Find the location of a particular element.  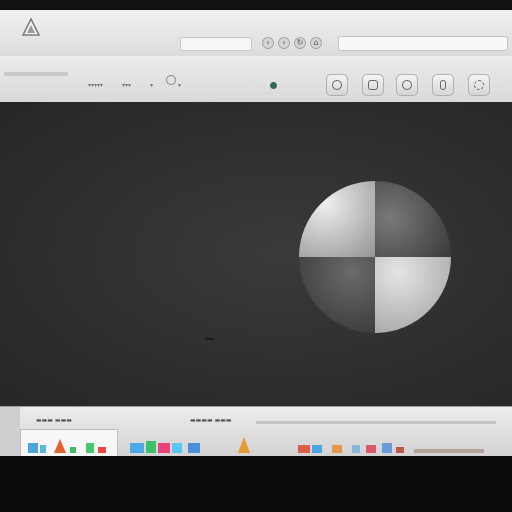

status-dot-icon is located at coordinates (273, 85).